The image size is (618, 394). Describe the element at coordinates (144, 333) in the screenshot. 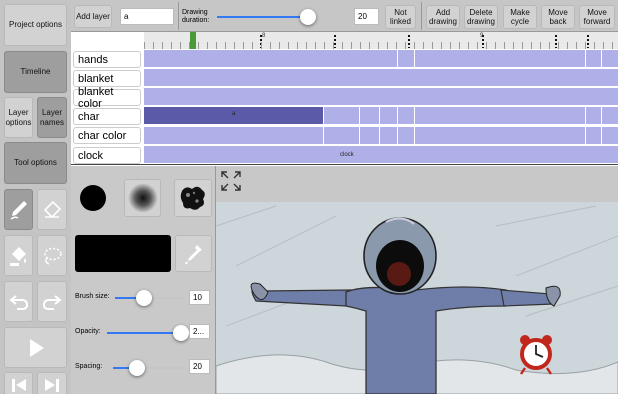

I see `opacity-slider-fill` at that location.